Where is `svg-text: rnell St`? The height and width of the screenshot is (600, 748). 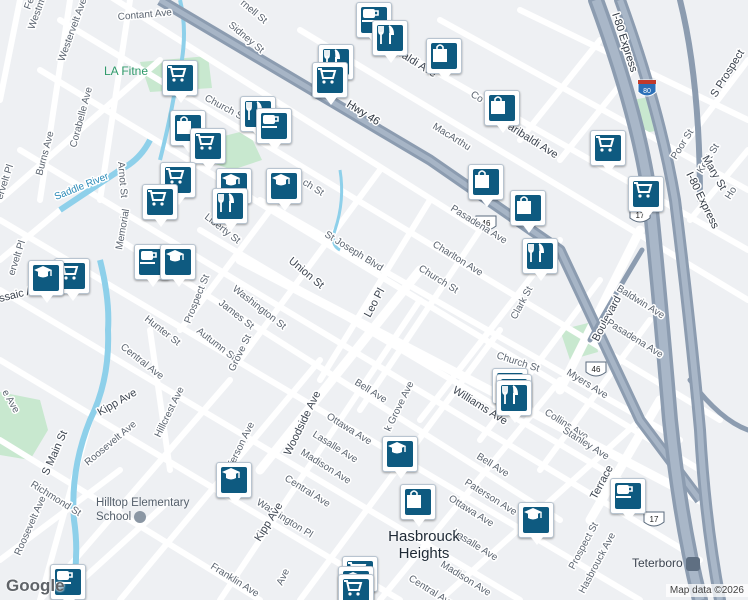 svg-text: rnell St is located at coordinates (253, 13).